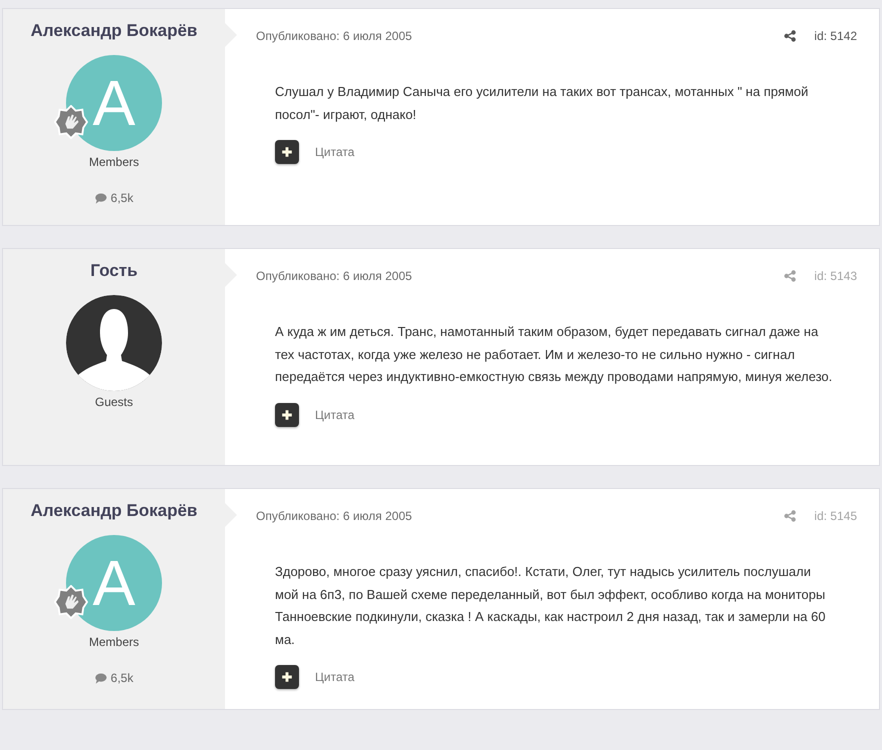  I want to click on author-name: Гость, so click(114, 271).